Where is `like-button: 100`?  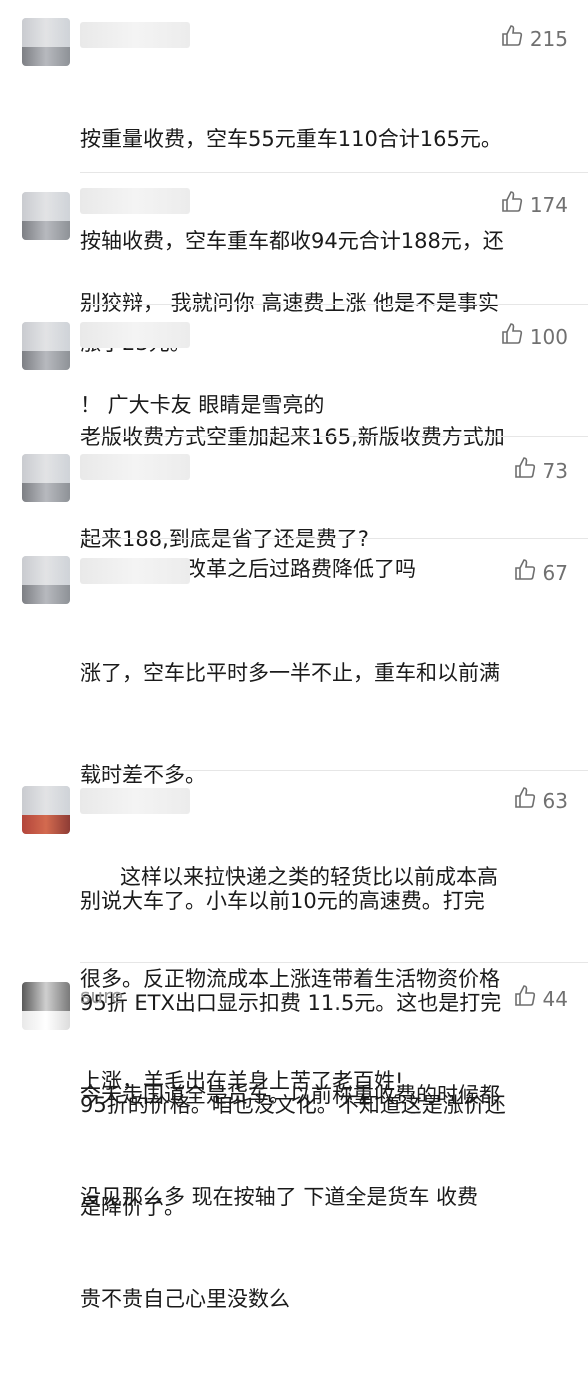 like-button: 100 is located at coordinates (534, 336).